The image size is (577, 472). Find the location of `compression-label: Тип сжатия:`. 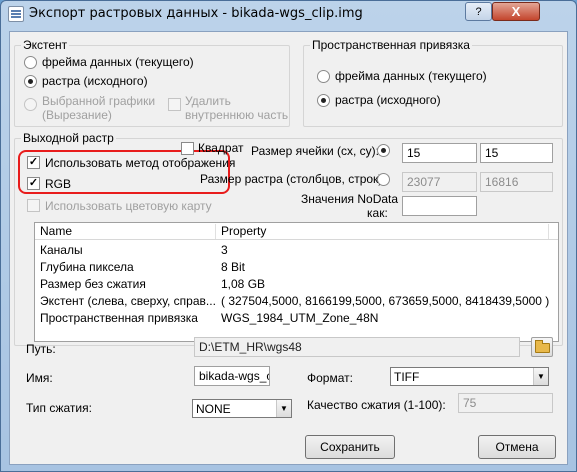

compression-label: Тип сжатия: is located at coordinates (59, 408).